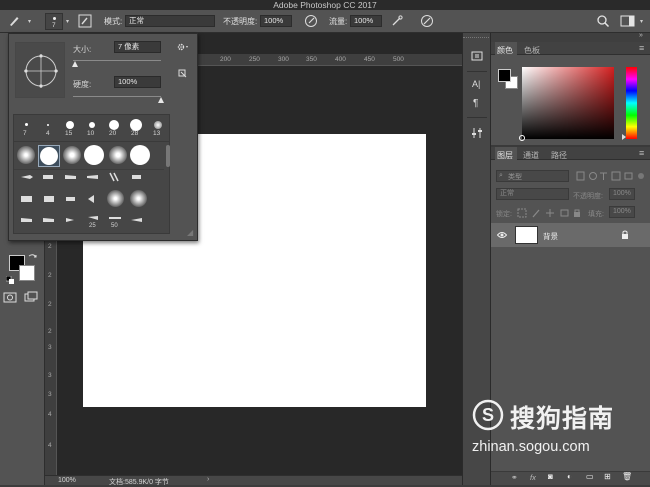  I want to click on swap-colors-icon, so click(32, 257).